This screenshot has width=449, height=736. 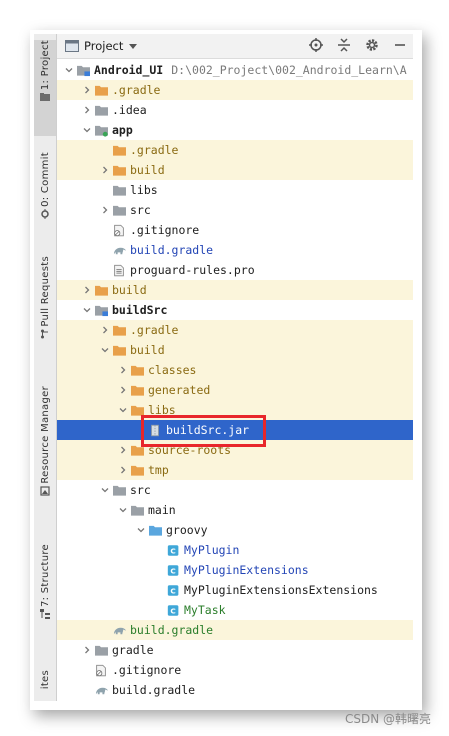 I want to click on tree-row: C MyTask, so click(x=235, y=610).